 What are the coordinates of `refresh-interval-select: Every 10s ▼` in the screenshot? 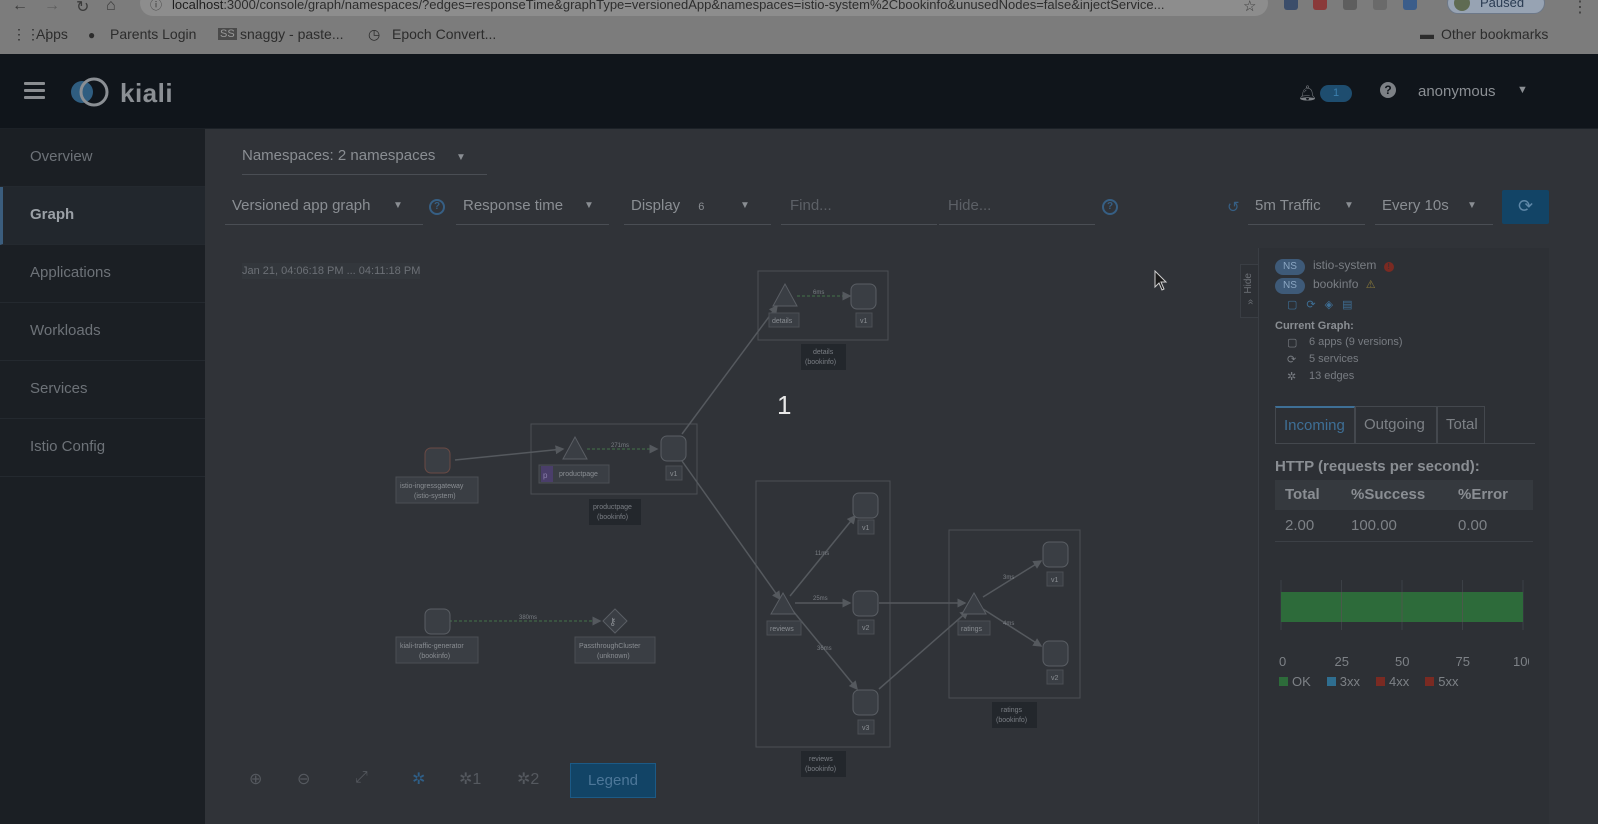 It's located at (1434, 207).